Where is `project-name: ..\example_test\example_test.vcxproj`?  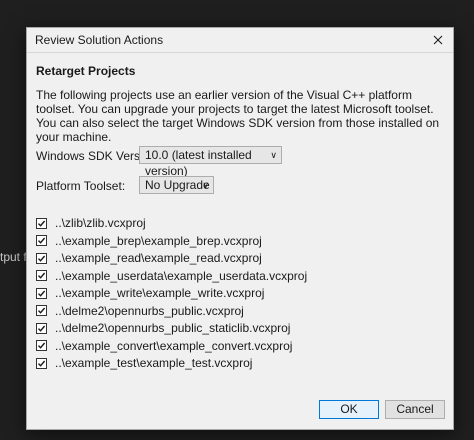 project-name: ..\example_test\example_test.vcxproj is located at coordinates (154, 363).